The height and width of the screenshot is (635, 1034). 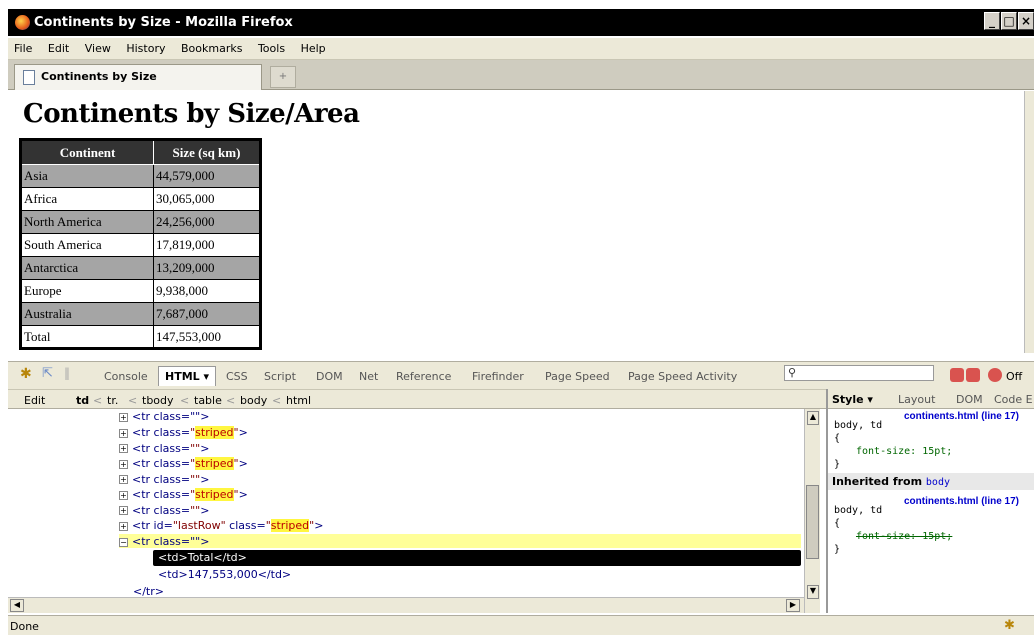 What do you see at coordinates (283, 77) in the screenshot?
I see `new-tab-button: +` at bounding box center [283, 77].